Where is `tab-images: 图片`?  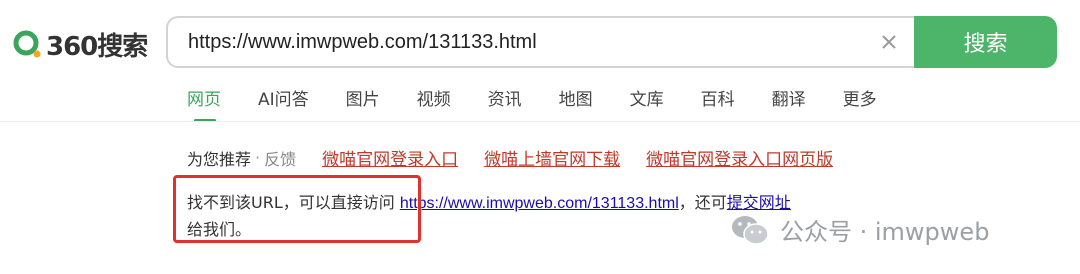
tab-images: 图片 is located at coordinates (363, 102).